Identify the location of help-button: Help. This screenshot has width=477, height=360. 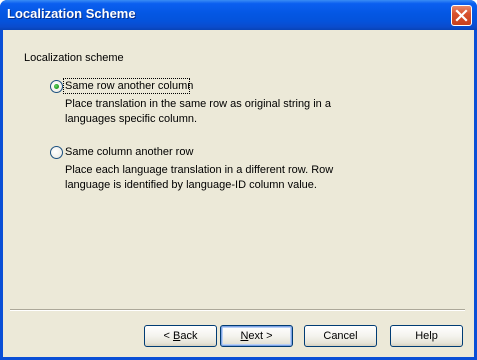
(426, 336).